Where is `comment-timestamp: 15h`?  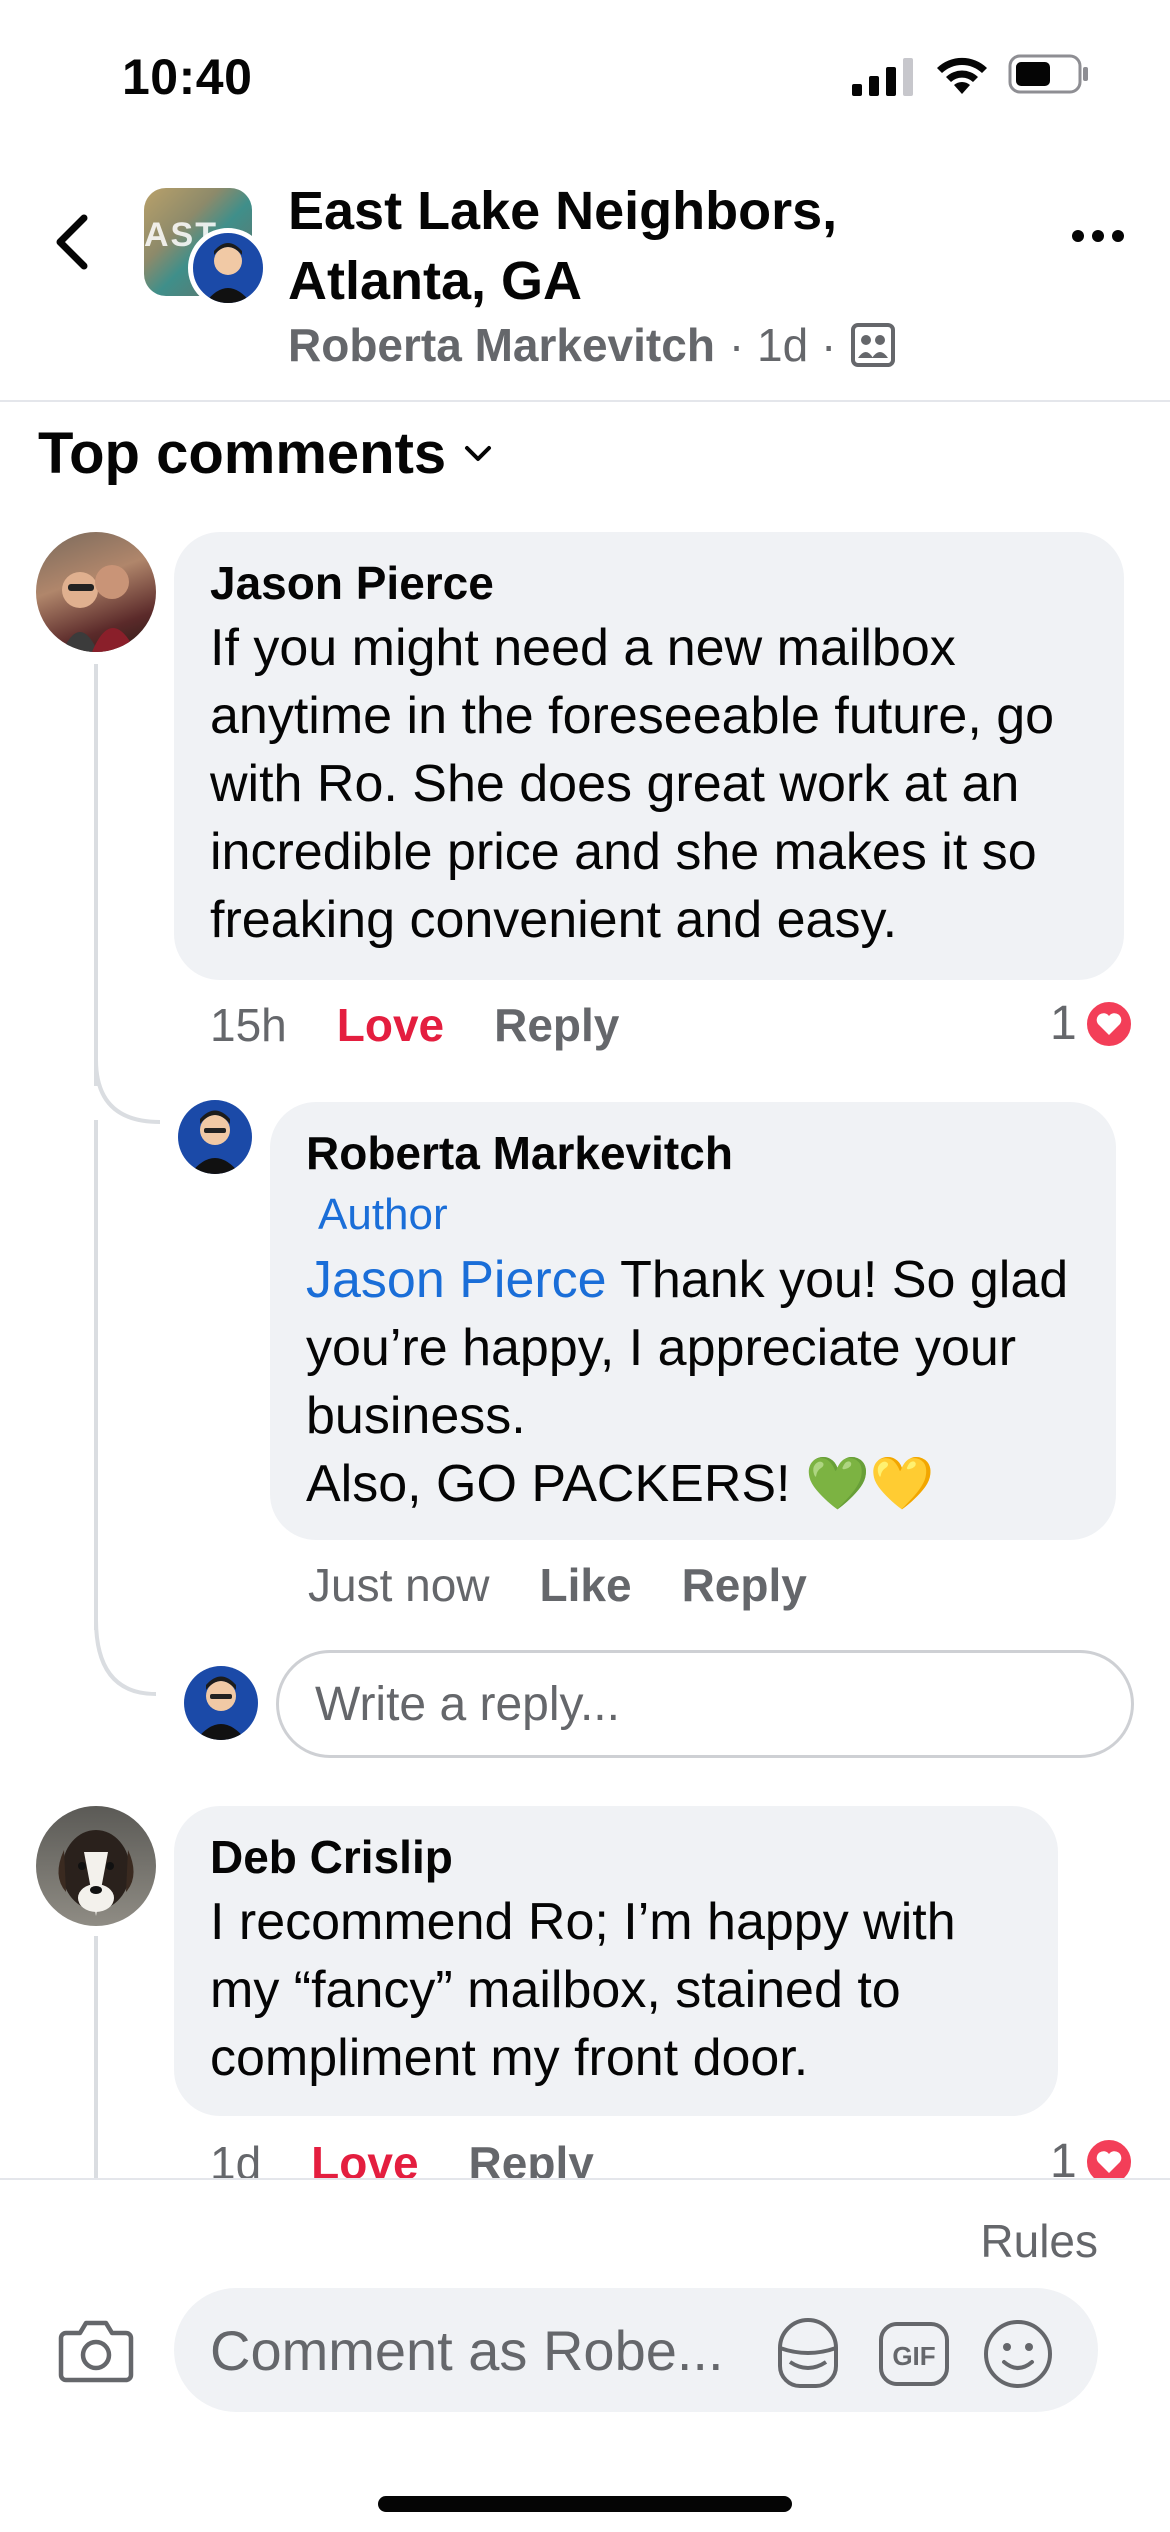 comment-timestamp: 15h is located at coordinates (248, 1025).